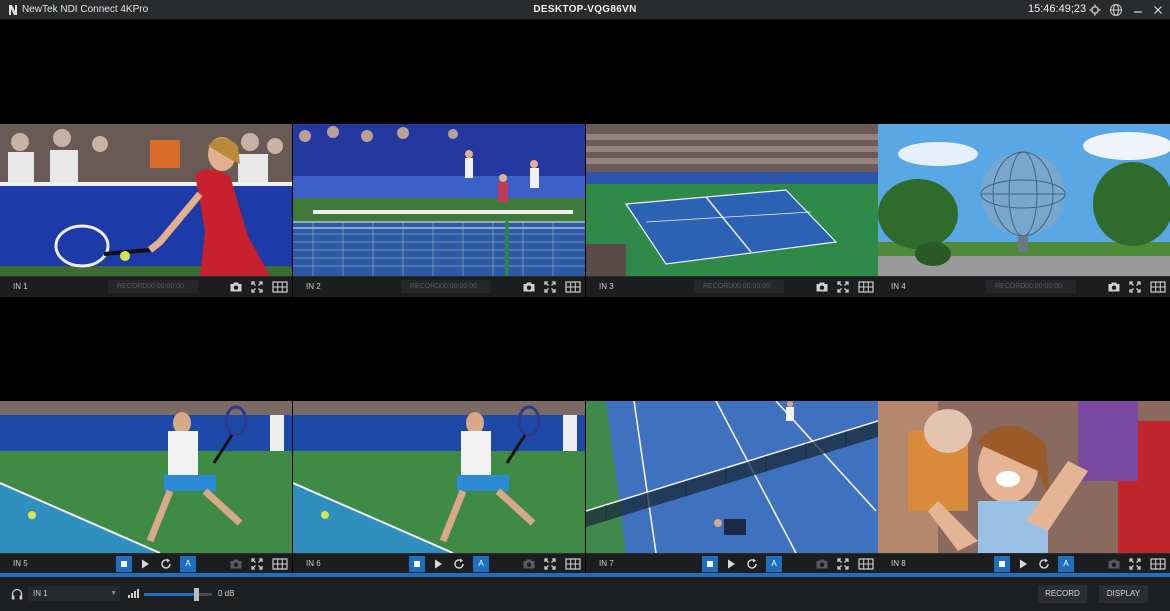 Image resolution: width=1170 pixels, height=611 pixels. I want to click on tile-control-bar-7: IN 7 A, so click(732, 563).